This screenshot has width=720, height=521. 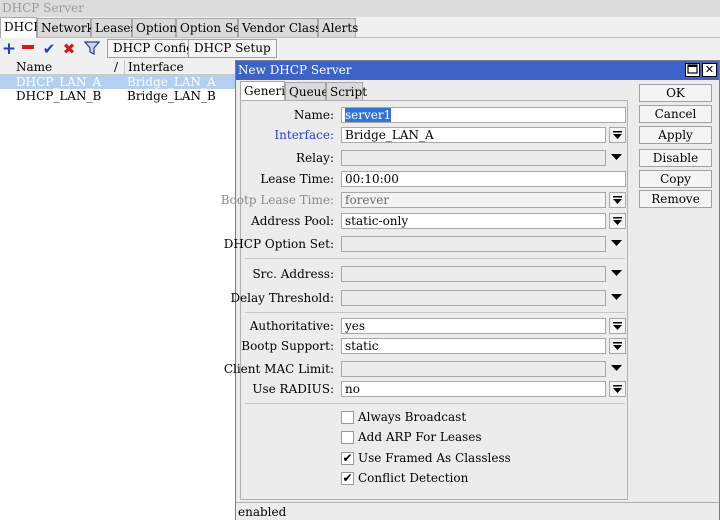 What do you see at coordinates (171, 96) in the screenshot?
I see `row-interface: Bridge_LAN_B` at bounding box center [171, 96].